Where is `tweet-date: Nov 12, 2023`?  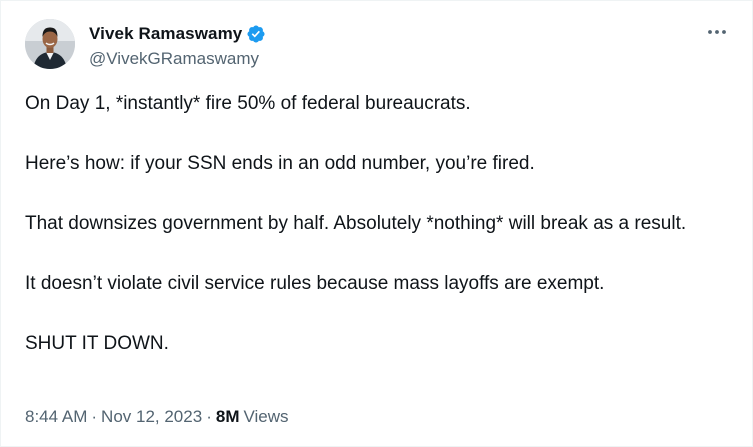
tweet-date: Nov 12, 2023 is located at coordinates (151, 417).